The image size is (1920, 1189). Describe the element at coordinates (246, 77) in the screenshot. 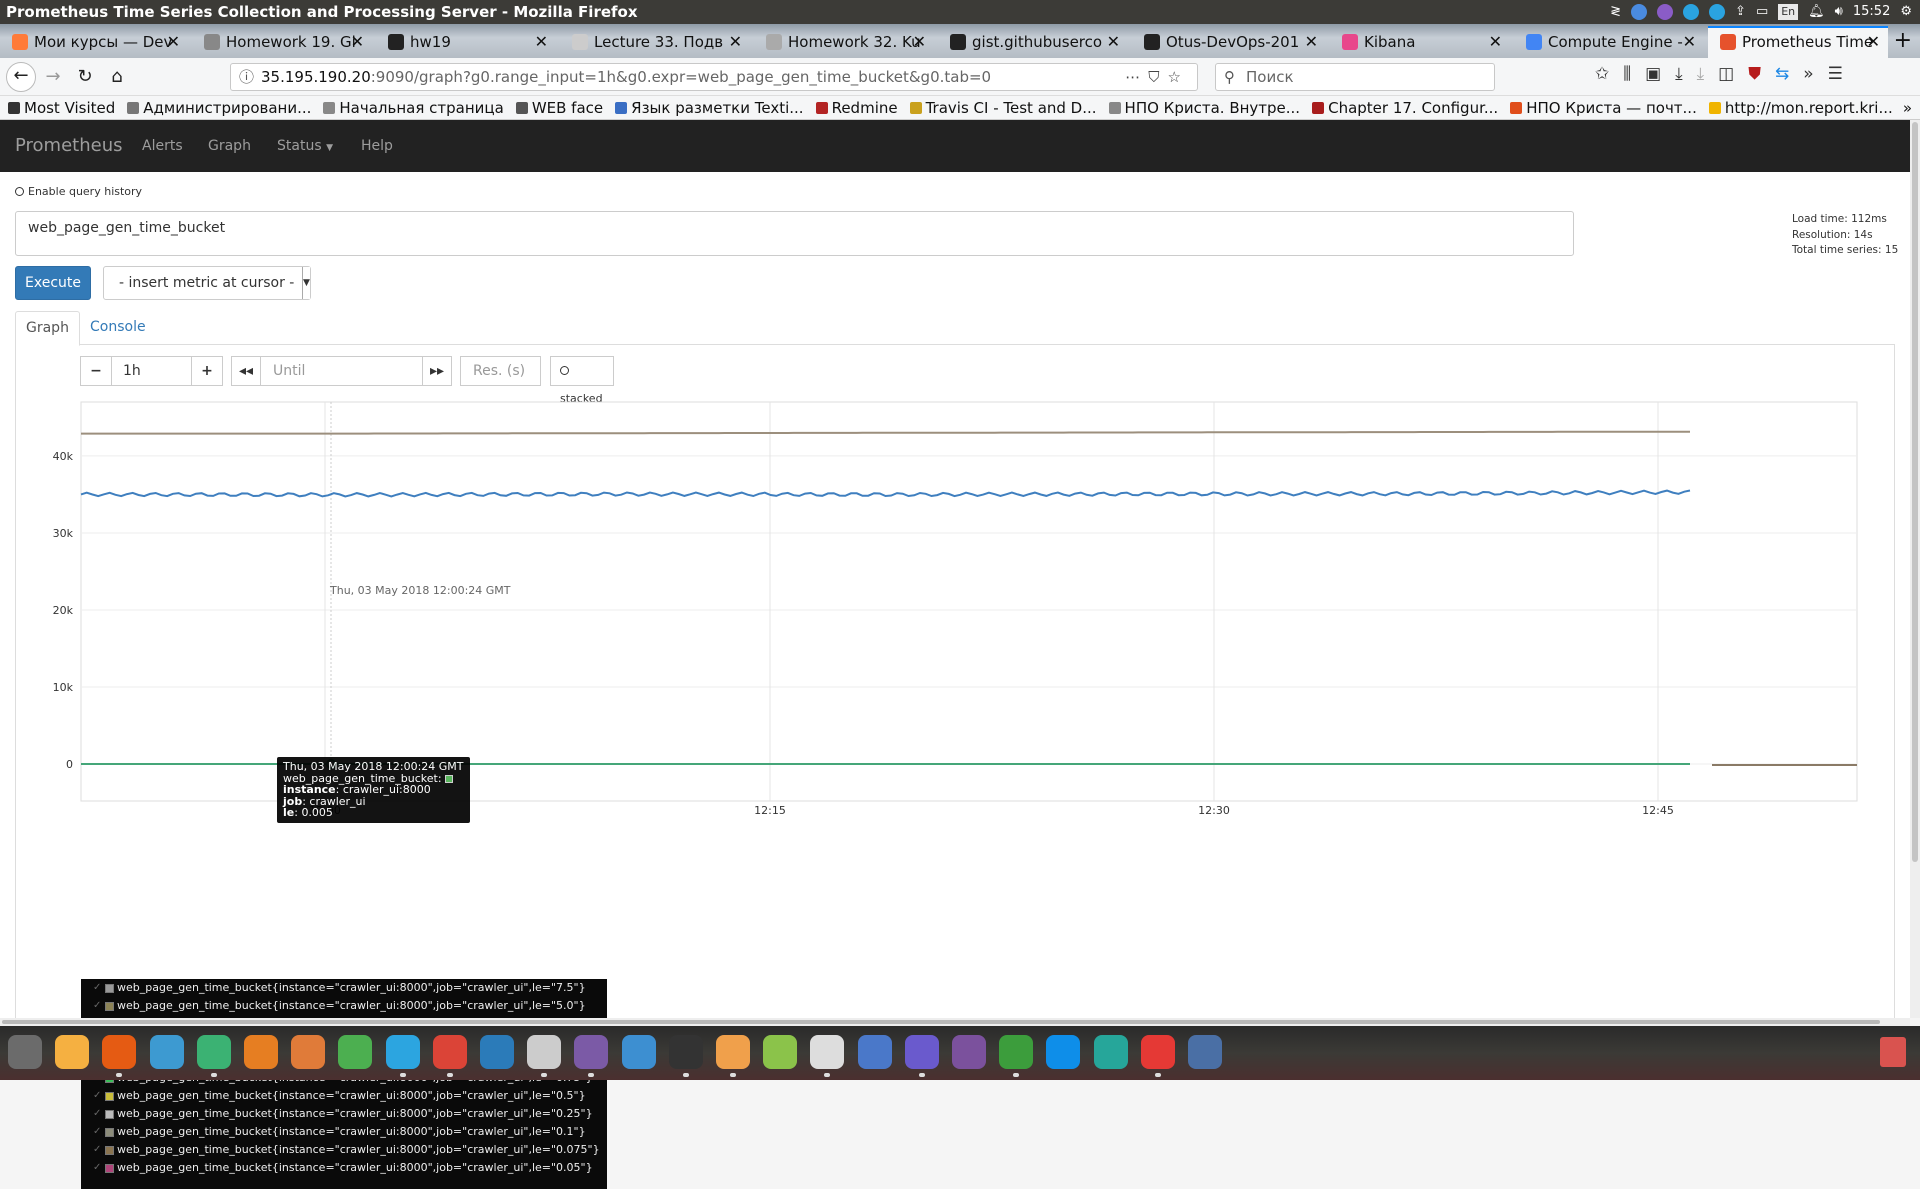

I see `site-info-icon: ⓘ` at that location.